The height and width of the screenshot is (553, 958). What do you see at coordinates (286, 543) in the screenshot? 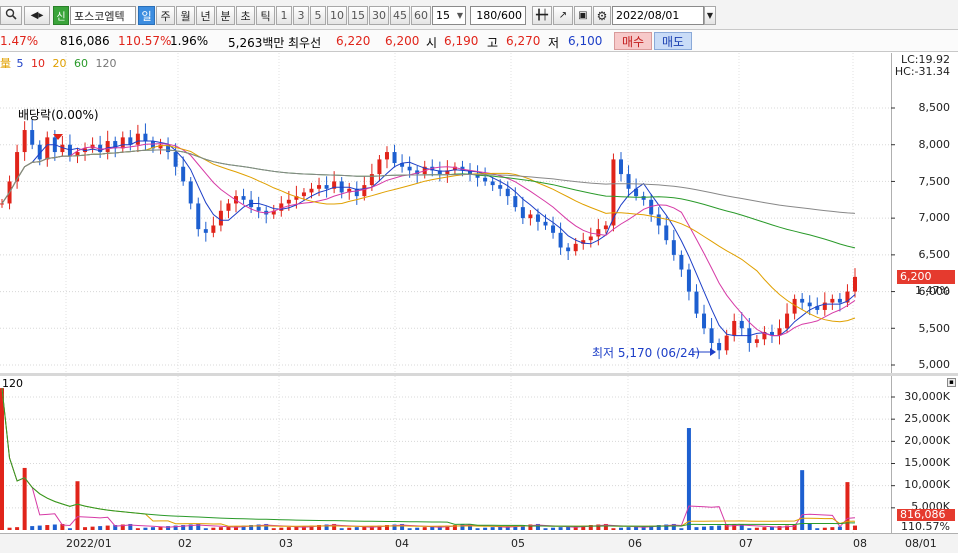
I see `date-label-03: 03` at bounding box center [286, 543].